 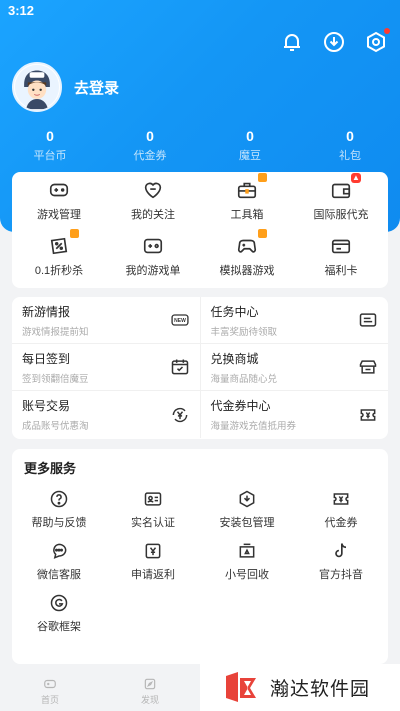 I want to click on tab-home: 首页, so click(x=50, y=691).